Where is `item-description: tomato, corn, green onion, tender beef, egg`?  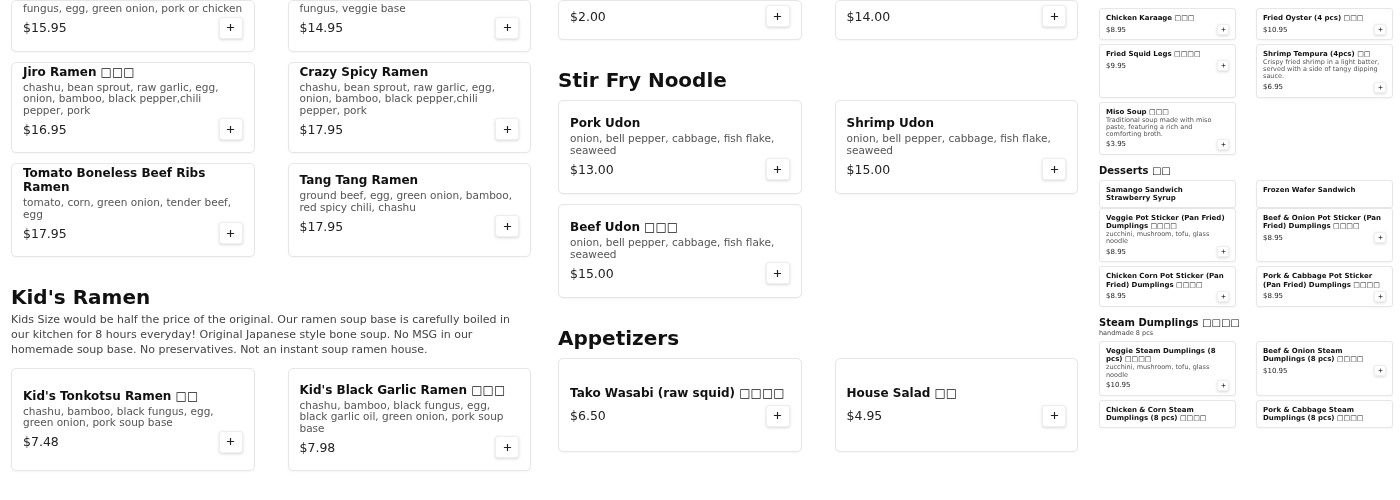
item-description: tomato, corn, green onion, tender beef, egg is located at coordinates (128, 209).